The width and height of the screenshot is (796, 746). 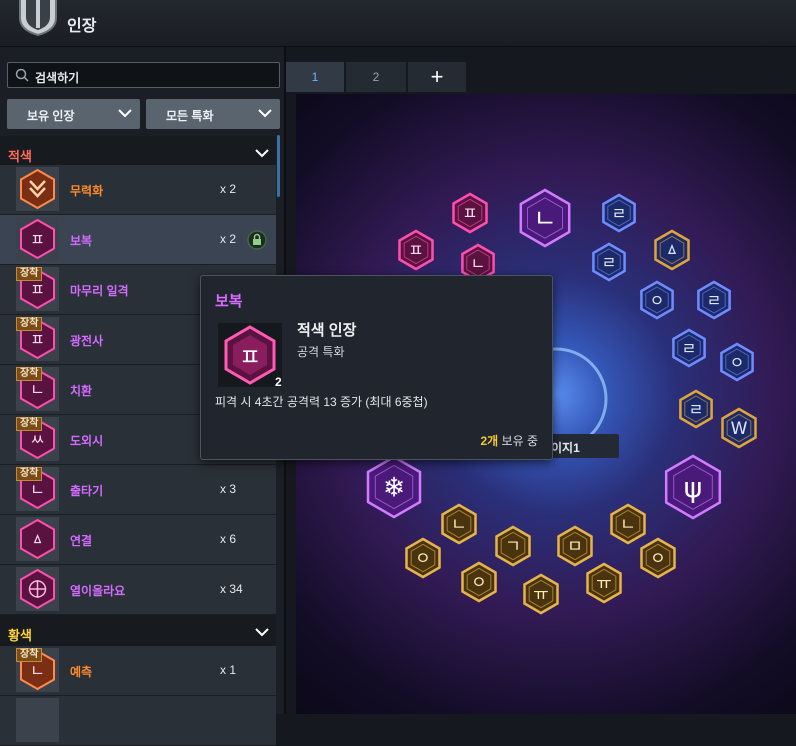 What do you see at coordinates (37, 389) in the screenshot?
I see `svg-text: ㄴ` at bounding box center [37, 389].